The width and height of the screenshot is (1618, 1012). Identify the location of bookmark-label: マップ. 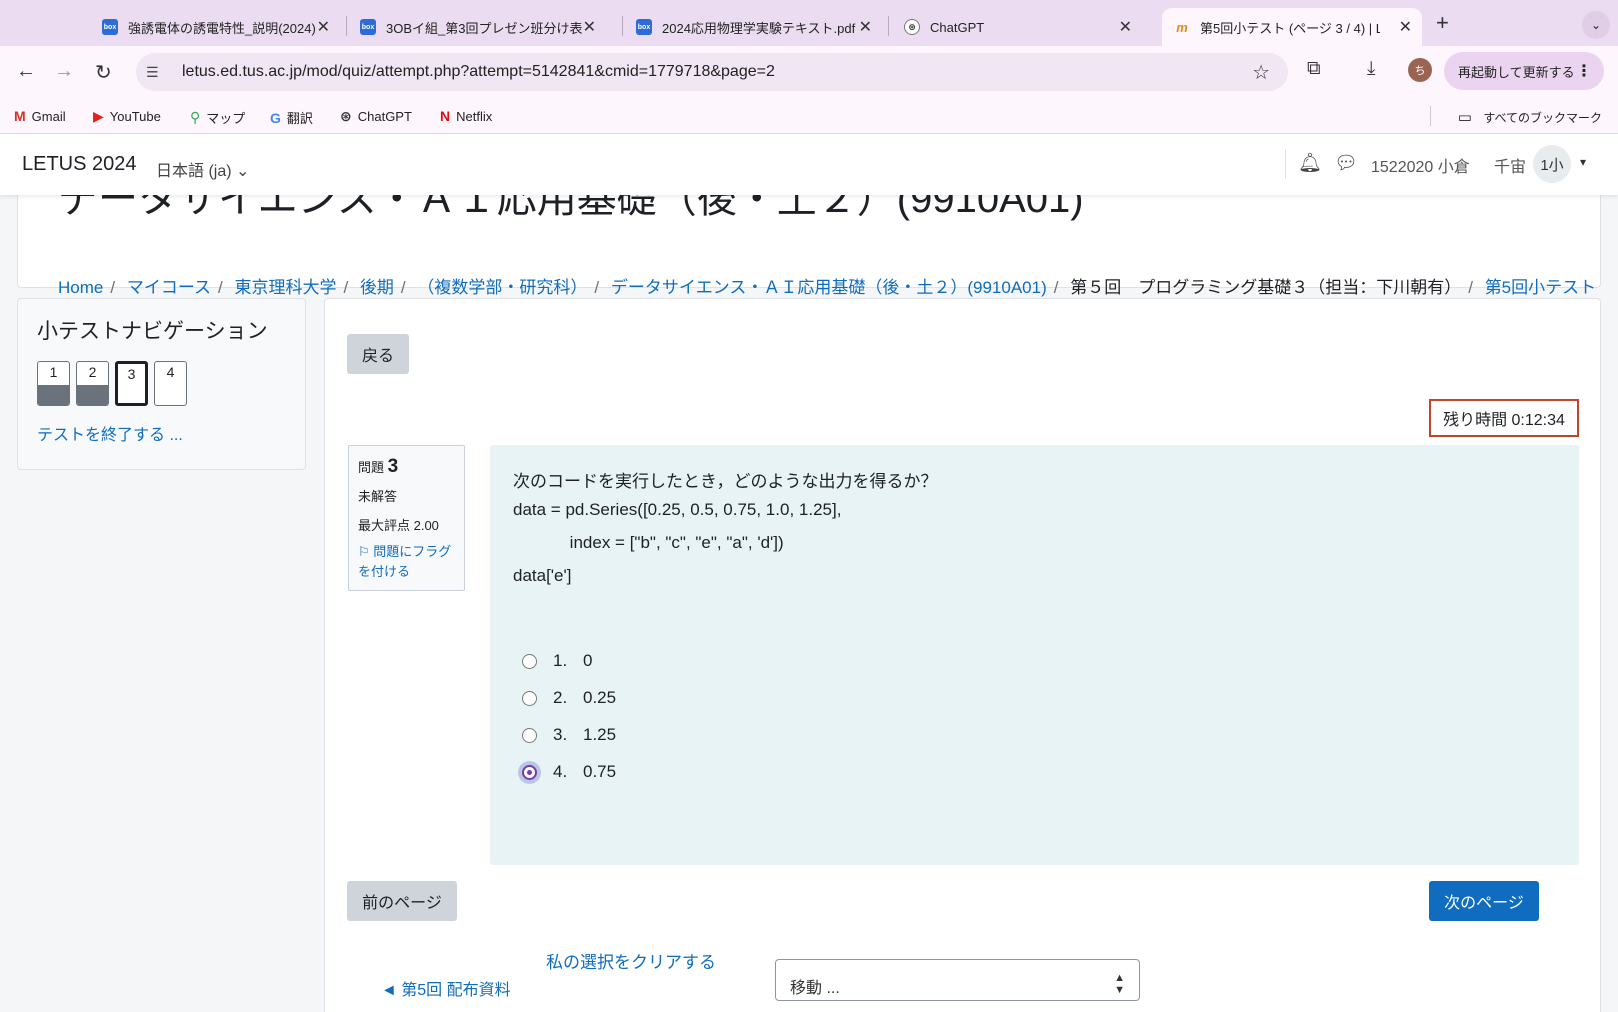
(226, 118).